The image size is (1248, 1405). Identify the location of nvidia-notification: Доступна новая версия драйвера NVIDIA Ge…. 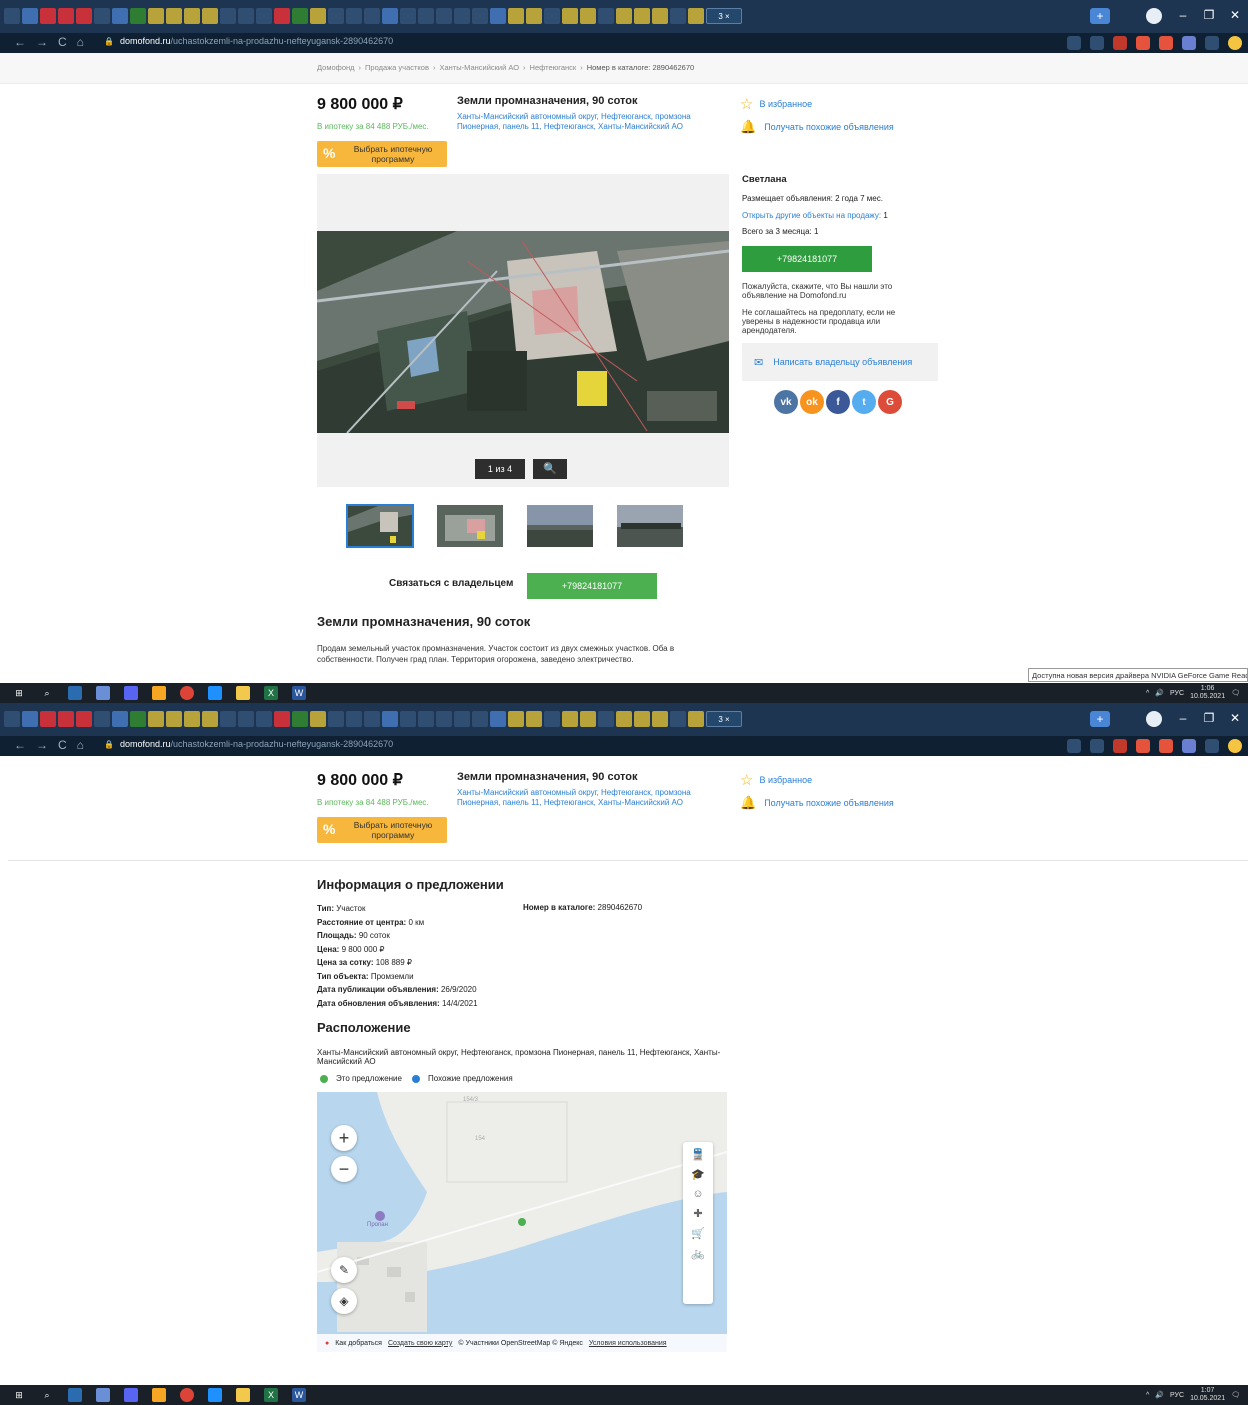
(1138, 675).